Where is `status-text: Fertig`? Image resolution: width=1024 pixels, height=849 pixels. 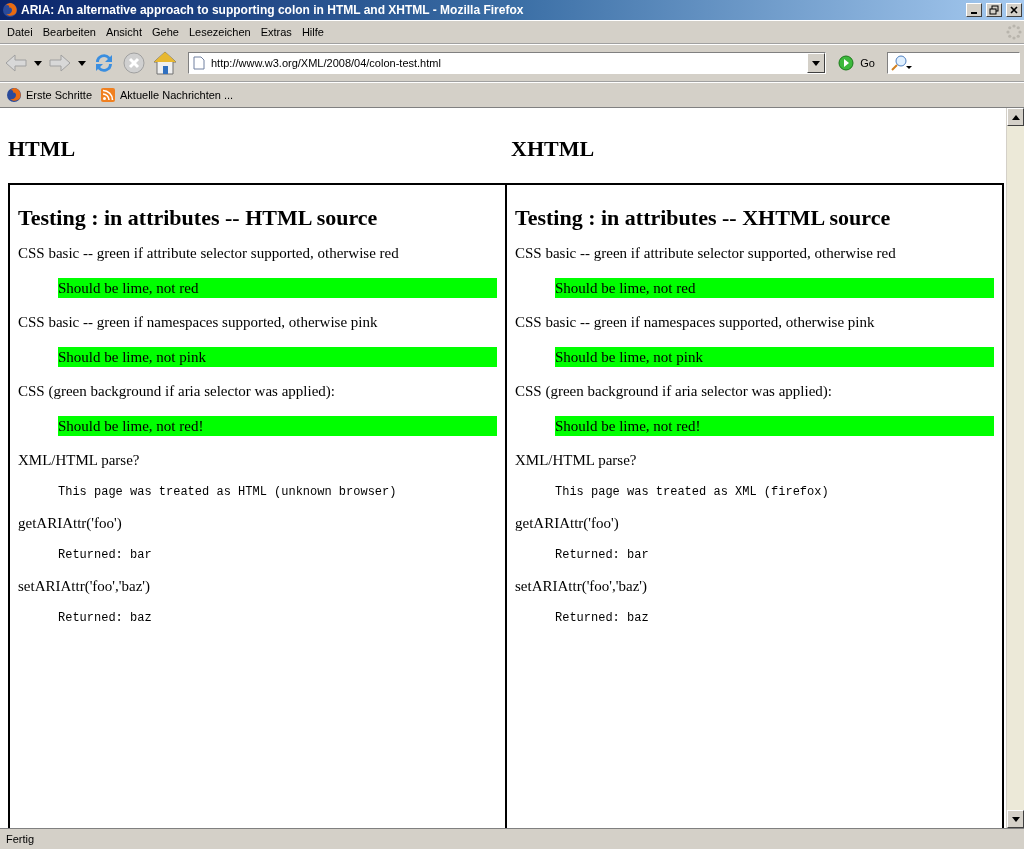 status-text: Fertig is located at coordinates (512, 838).